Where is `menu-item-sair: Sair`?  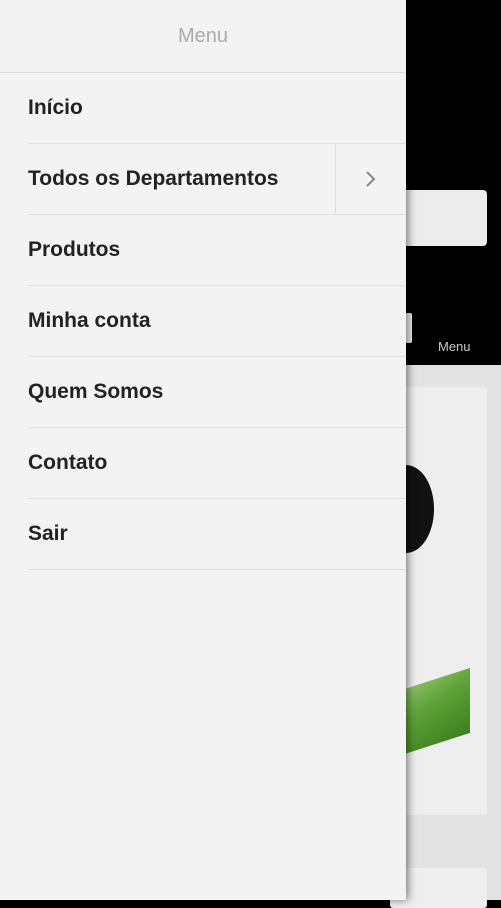
menu-item-sair: Sair is located at coordinates (217, 534).